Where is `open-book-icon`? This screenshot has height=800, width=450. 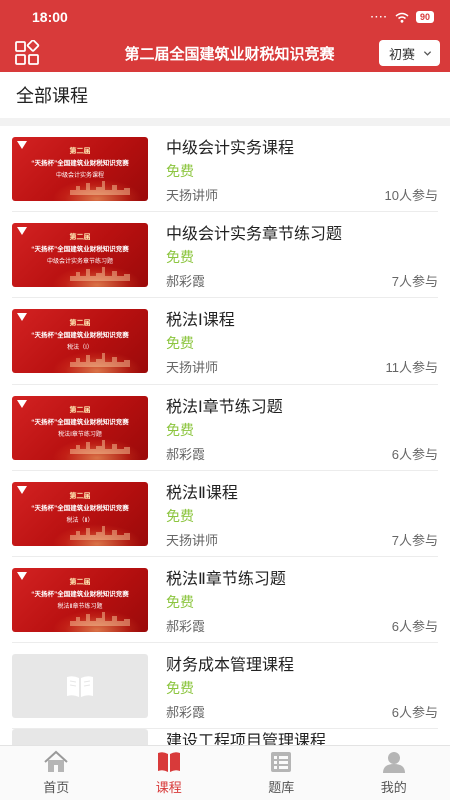 open-book-icon is located at coordinates (80, 687).